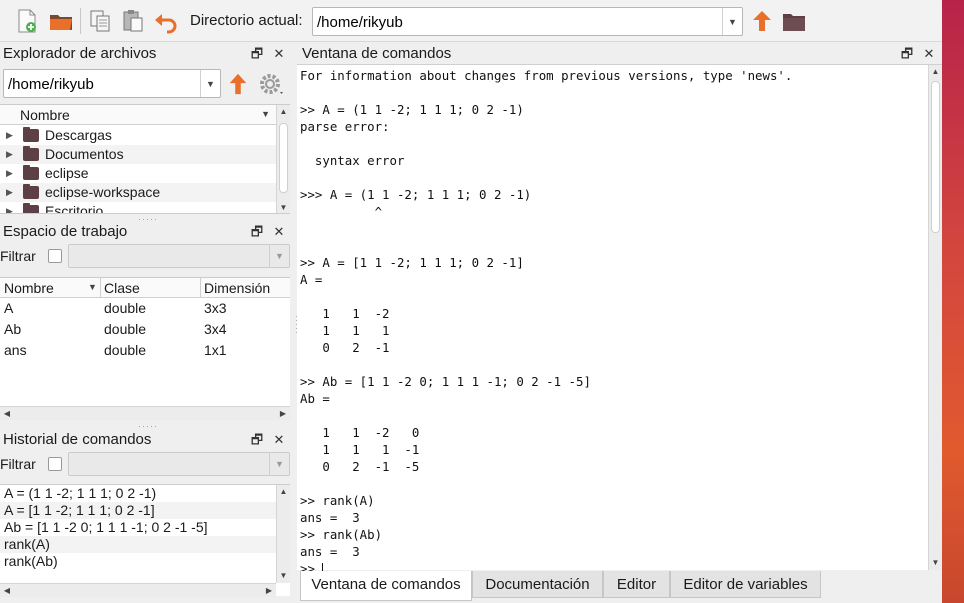 This screenshot has height=603, width=964. I want to click on file-explorer-path-combo: ▼, so click(112, 83).